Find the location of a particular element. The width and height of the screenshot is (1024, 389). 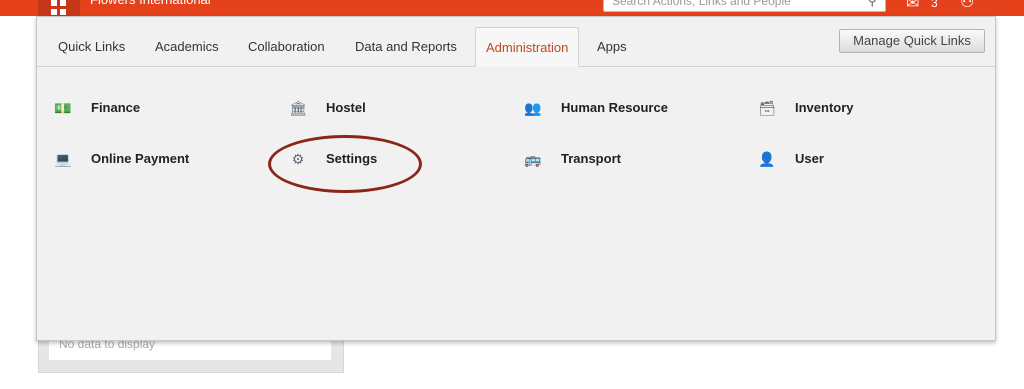

menu-item-label: Inventory is located at coordinates (824, 107).